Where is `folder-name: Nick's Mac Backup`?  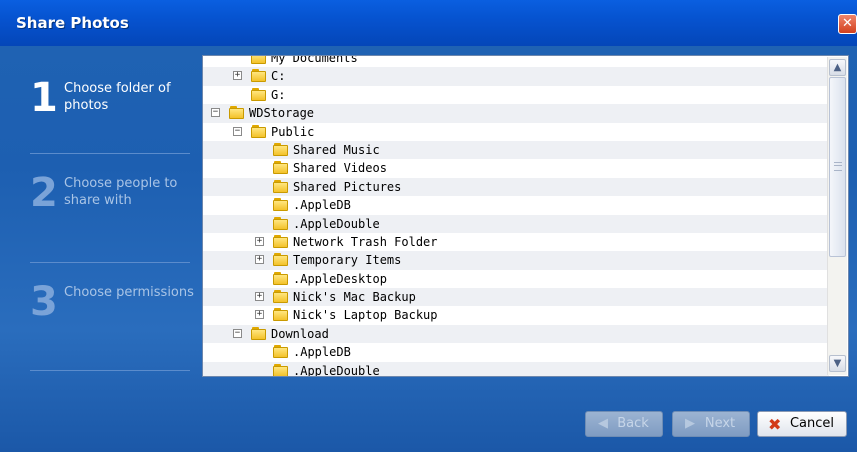
folder-name: Nick's Mac Backup is located at coordinates (354, 297).